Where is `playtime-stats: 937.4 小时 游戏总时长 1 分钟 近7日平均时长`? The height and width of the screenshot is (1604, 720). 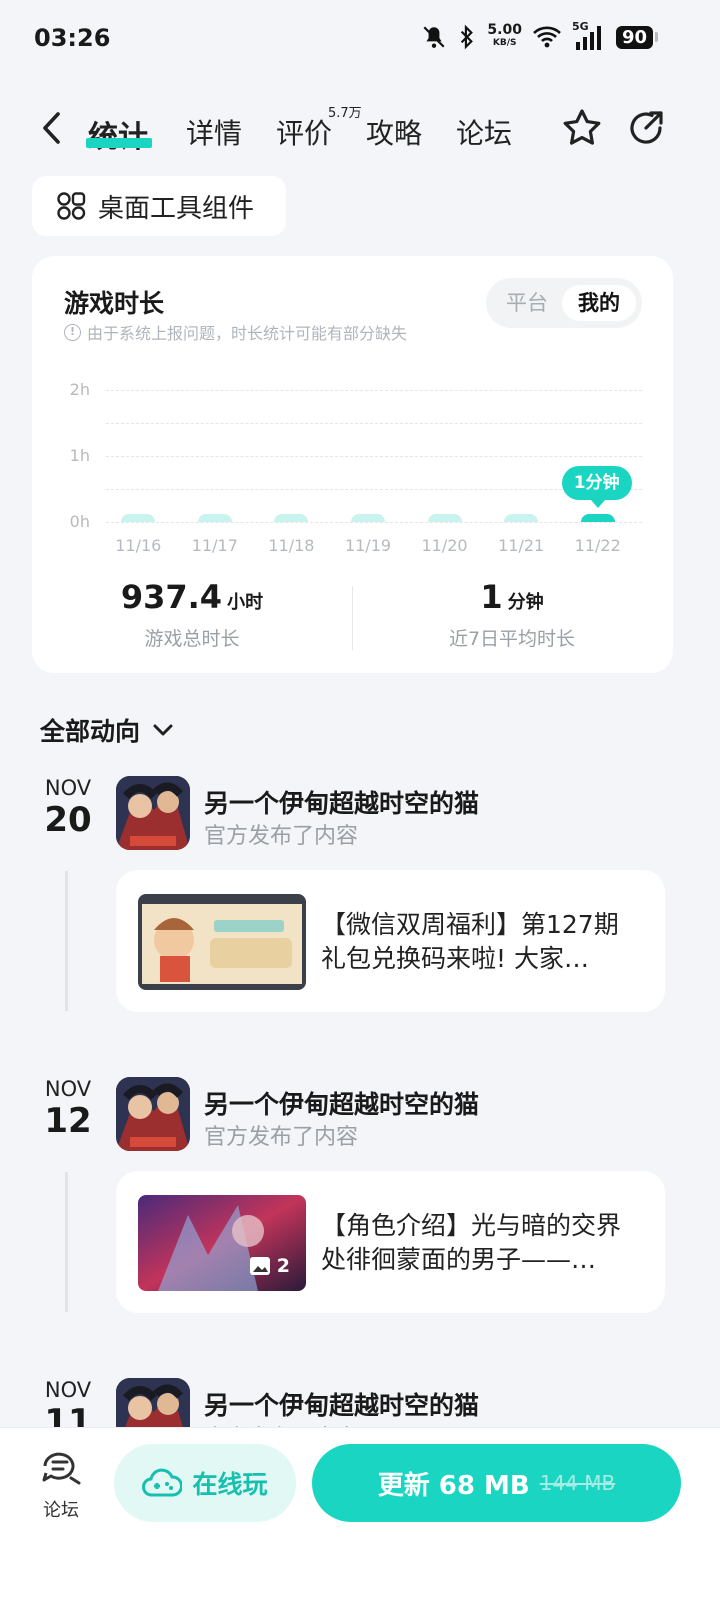 playtime-stats: 937.4 小时 游戏总时长 1 分钟 近7日平均时长 is located at coordinates (352, 618).